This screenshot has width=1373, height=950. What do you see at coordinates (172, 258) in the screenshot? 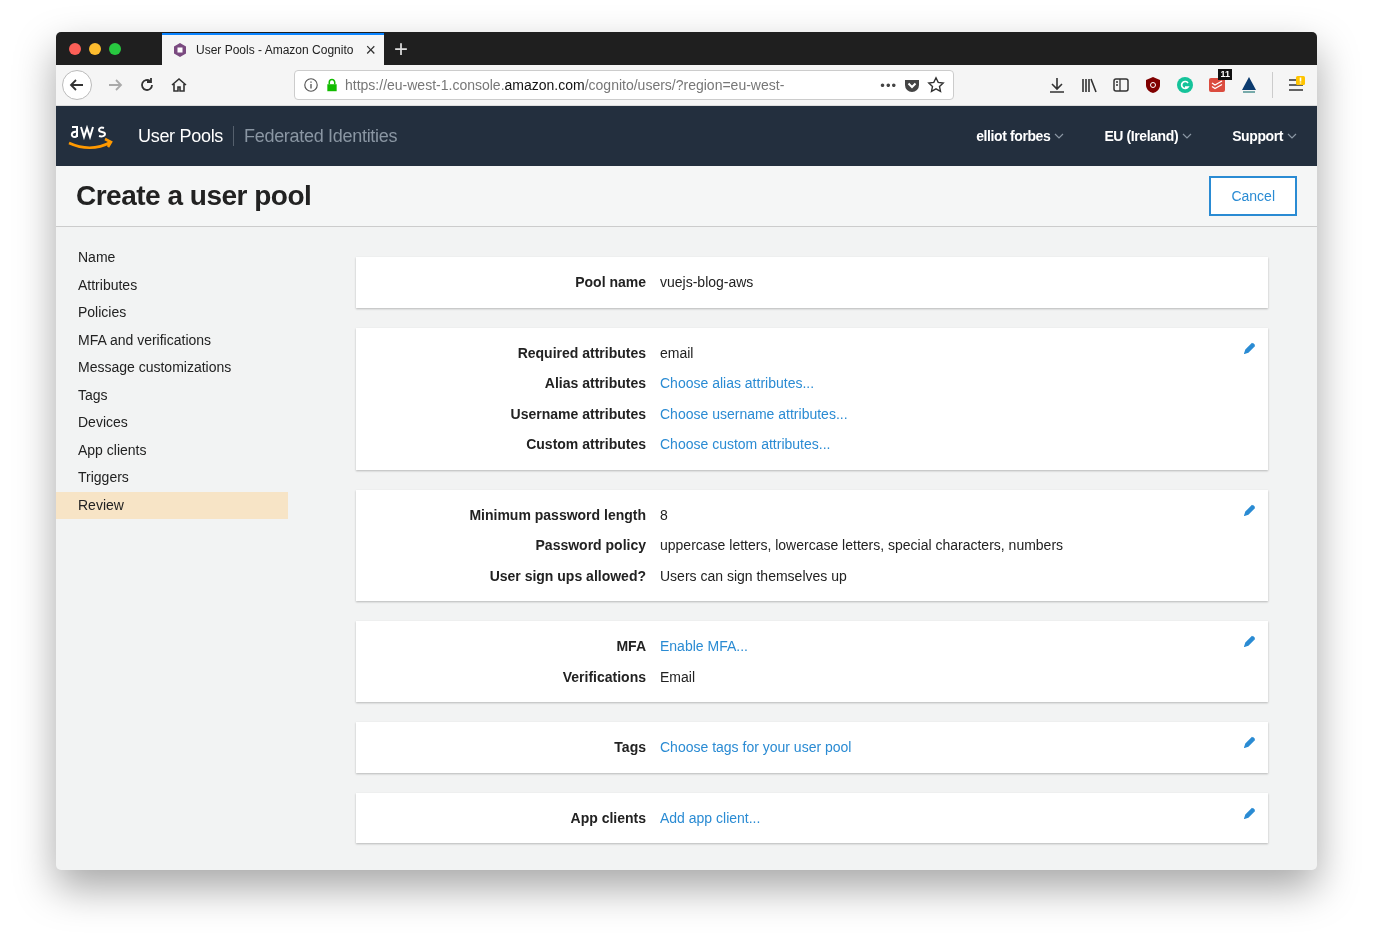
I see `sidebar-item: Name` at bounding box center [172, 258].